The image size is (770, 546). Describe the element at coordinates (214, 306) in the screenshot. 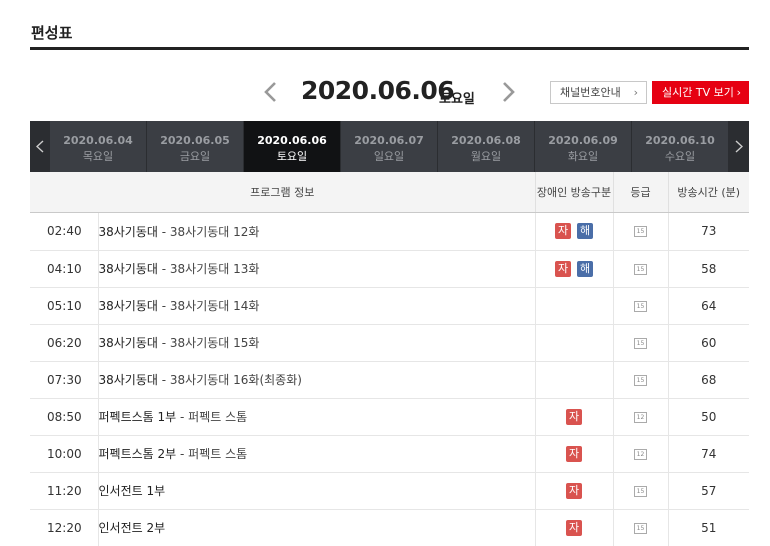

I see `program-episode: 38사기동대 14화` at that location.